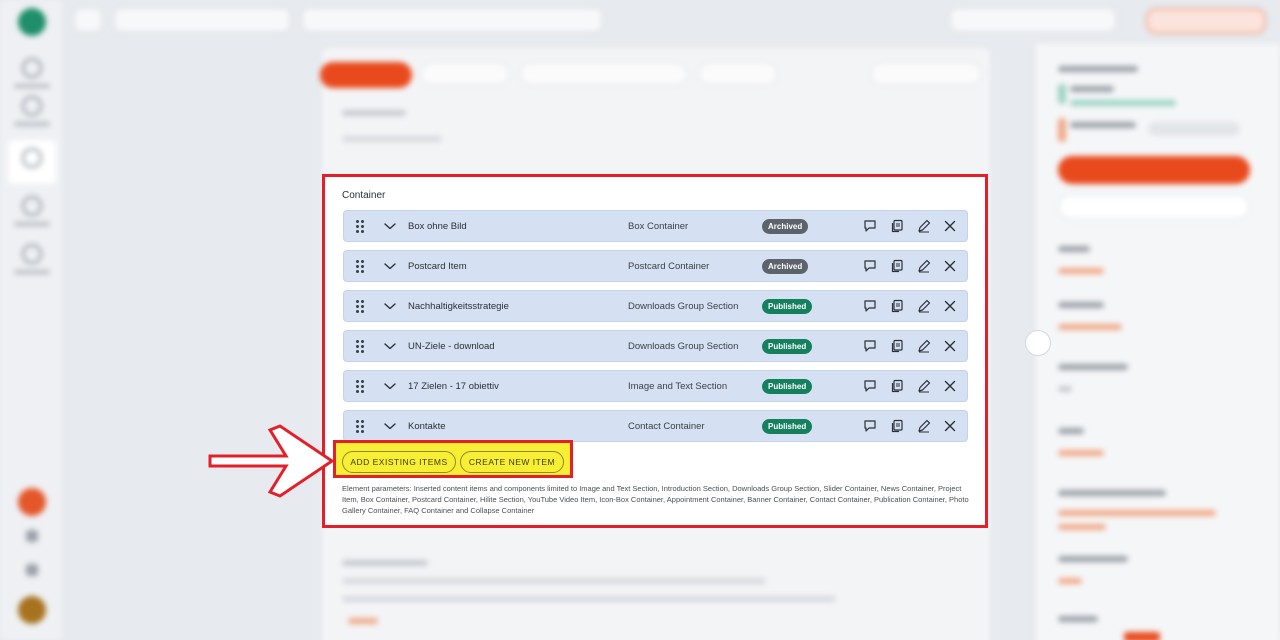  What do you see at coordinates (1206, 21) in the screenshot?
I see `top-red-button` at bounding box center [1206, 21].